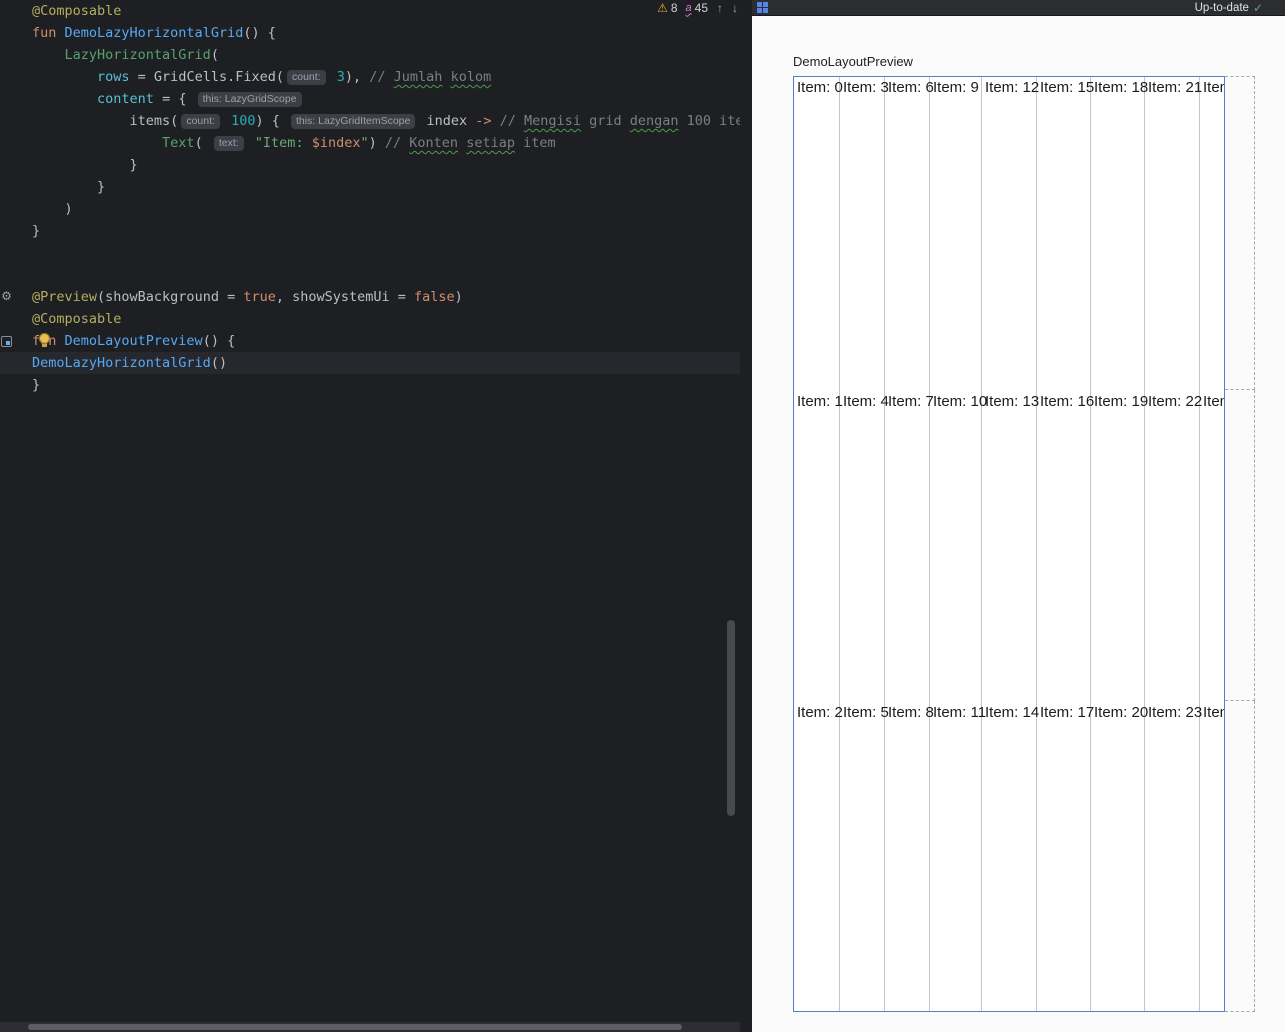  I want to click on grid-item-label: Item: 5, so click(866, 712).